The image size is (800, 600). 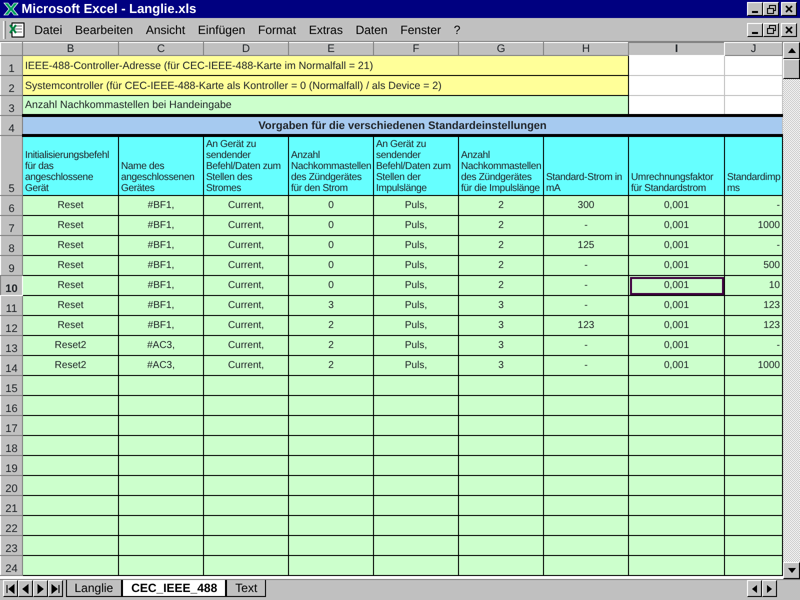 I want to click on table-cell: #AC3,, so click(x=161, y=346).